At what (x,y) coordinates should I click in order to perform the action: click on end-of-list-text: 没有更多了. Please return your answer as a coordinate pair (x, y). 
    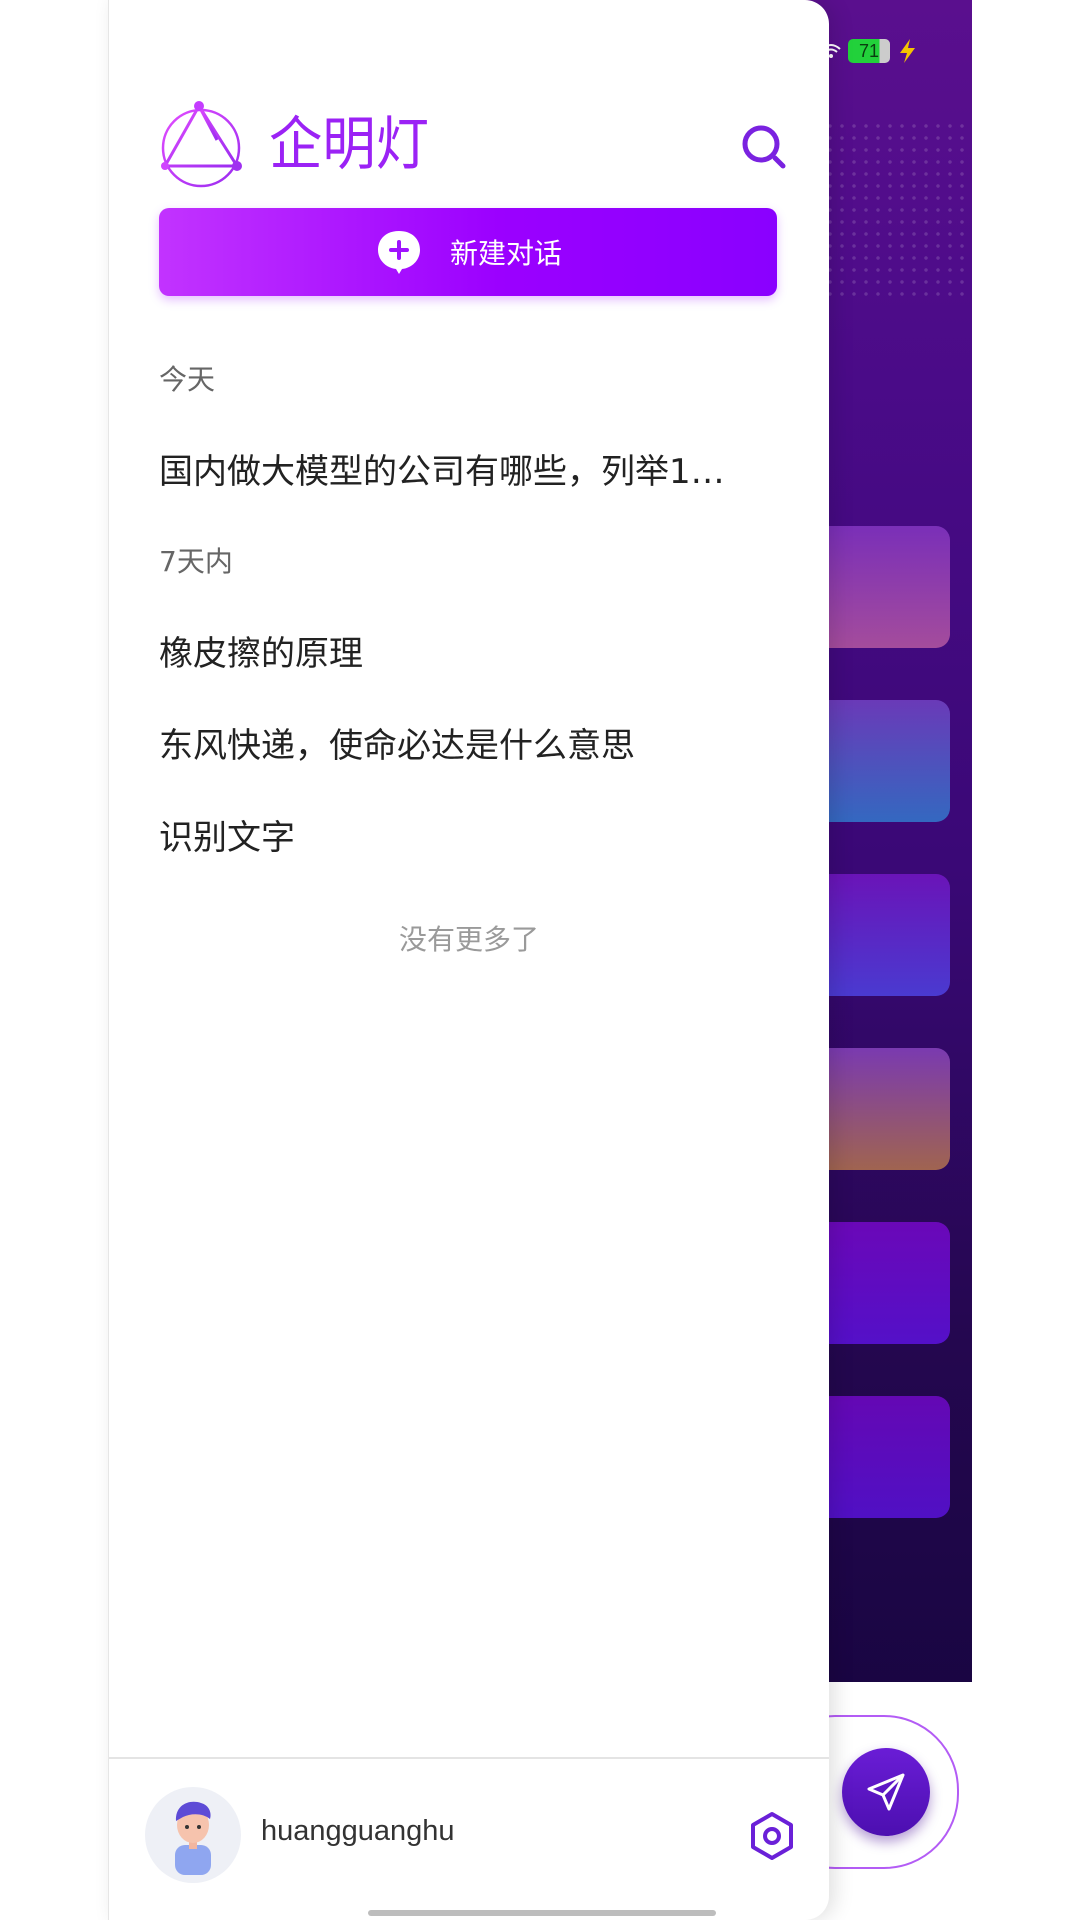
    Looking at the image, I should click on (468, 939).